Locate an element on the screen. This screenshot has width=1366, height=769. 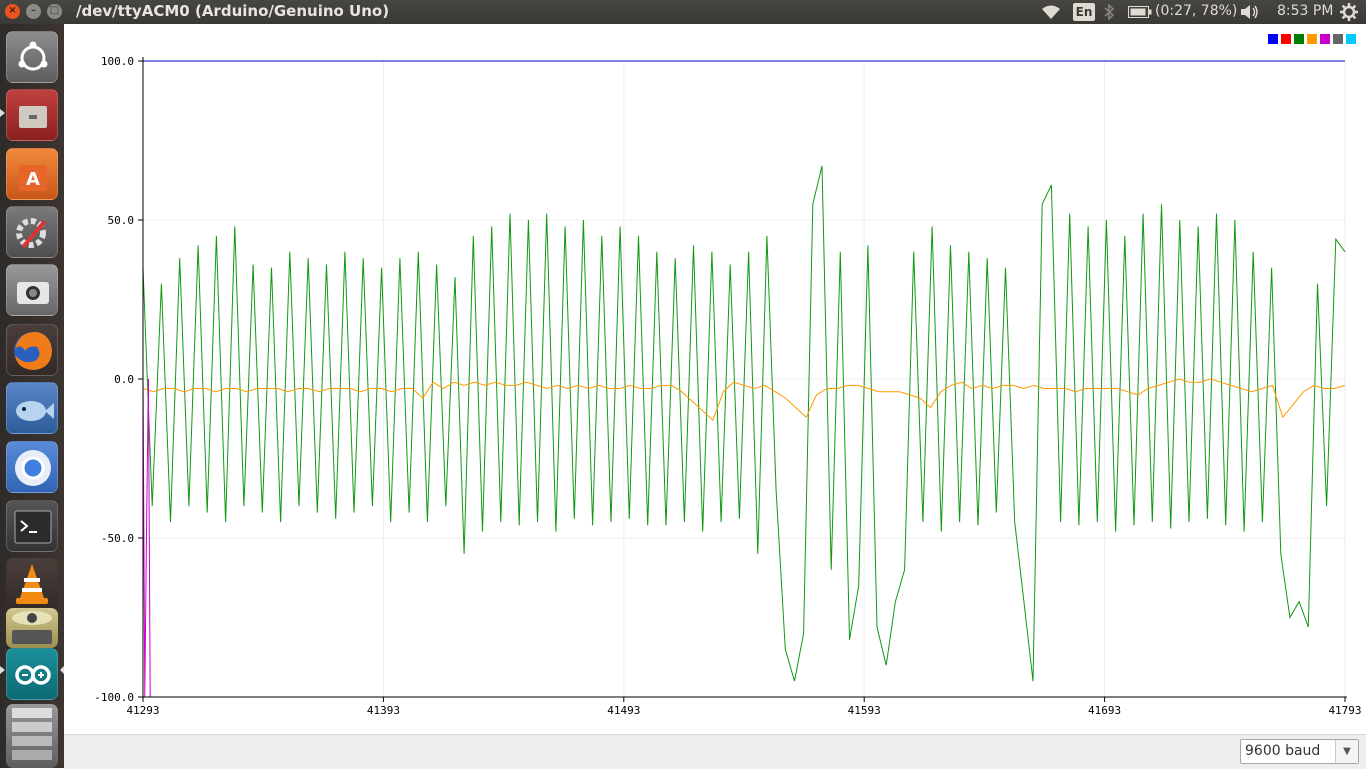
firefox-icon is located at coordinates (32, 350).